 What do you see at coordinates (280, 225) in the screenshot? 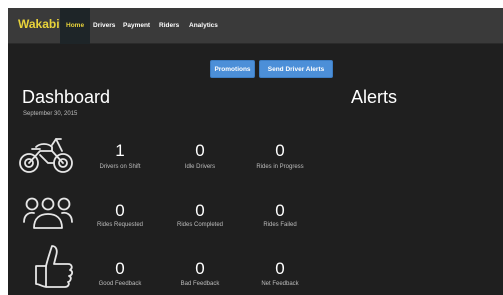
I see `rides-failed-label: Rides Failed` at bounding box center [280, 225].